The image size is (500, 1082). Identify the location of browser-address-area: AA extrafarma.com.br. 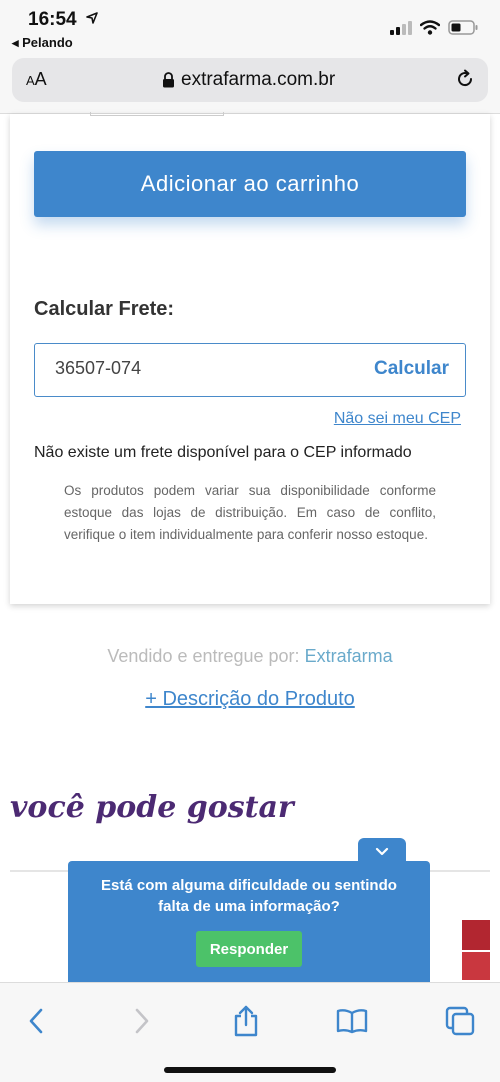
(250, 85).